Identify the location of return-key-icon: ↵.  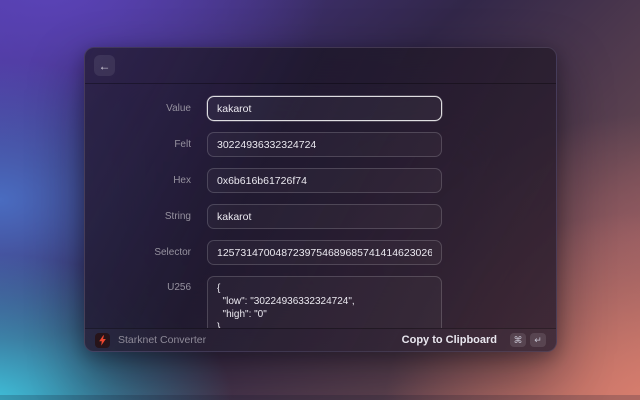
(538, 340).